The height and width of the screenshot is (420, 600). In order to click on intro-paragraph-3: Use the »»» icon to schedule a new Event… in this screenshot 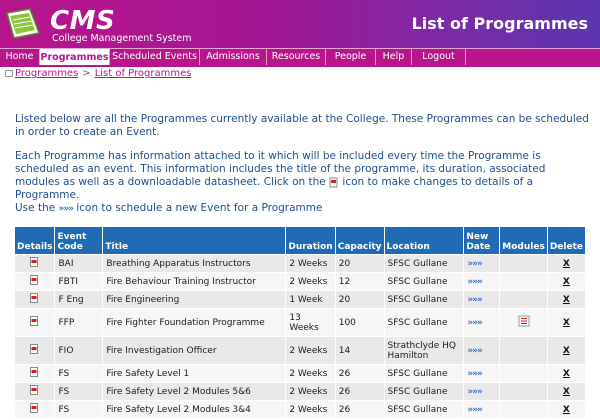, I will do `click(302, 209)`.